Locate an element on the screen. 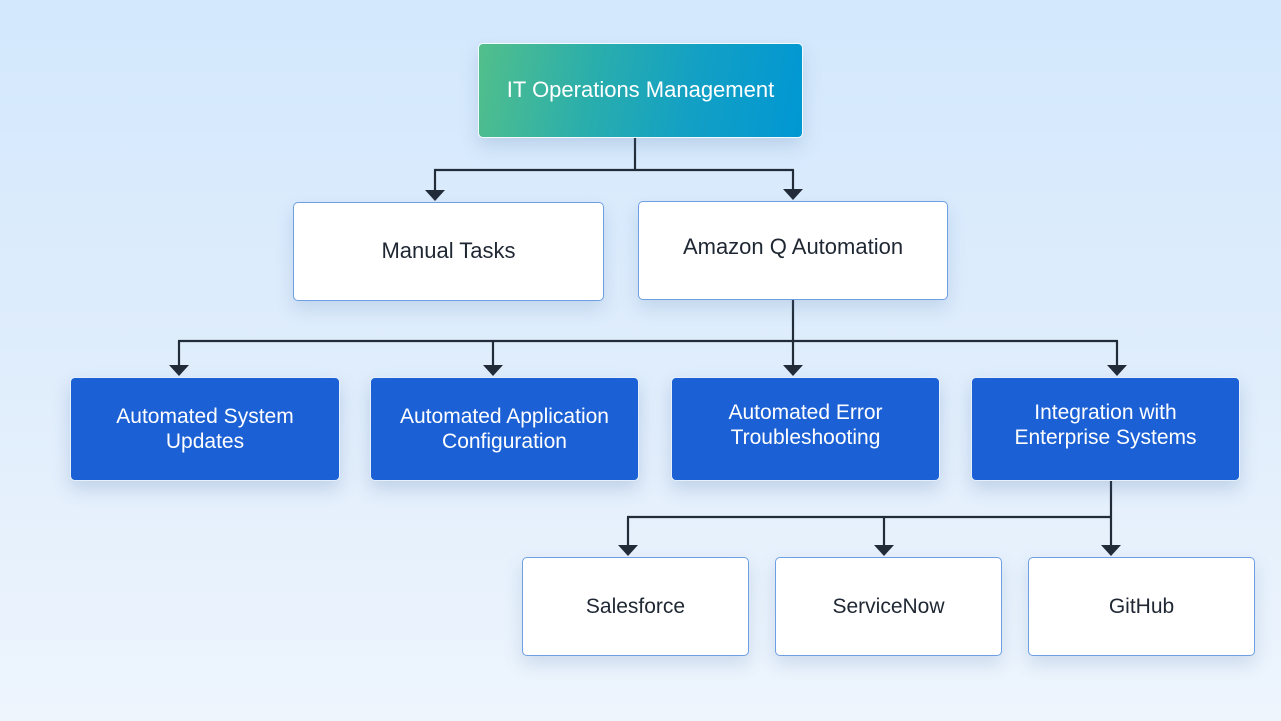 This screenshot has width=1281, height=721. node-label: ServiceNow is located at coordinates (888, 606).